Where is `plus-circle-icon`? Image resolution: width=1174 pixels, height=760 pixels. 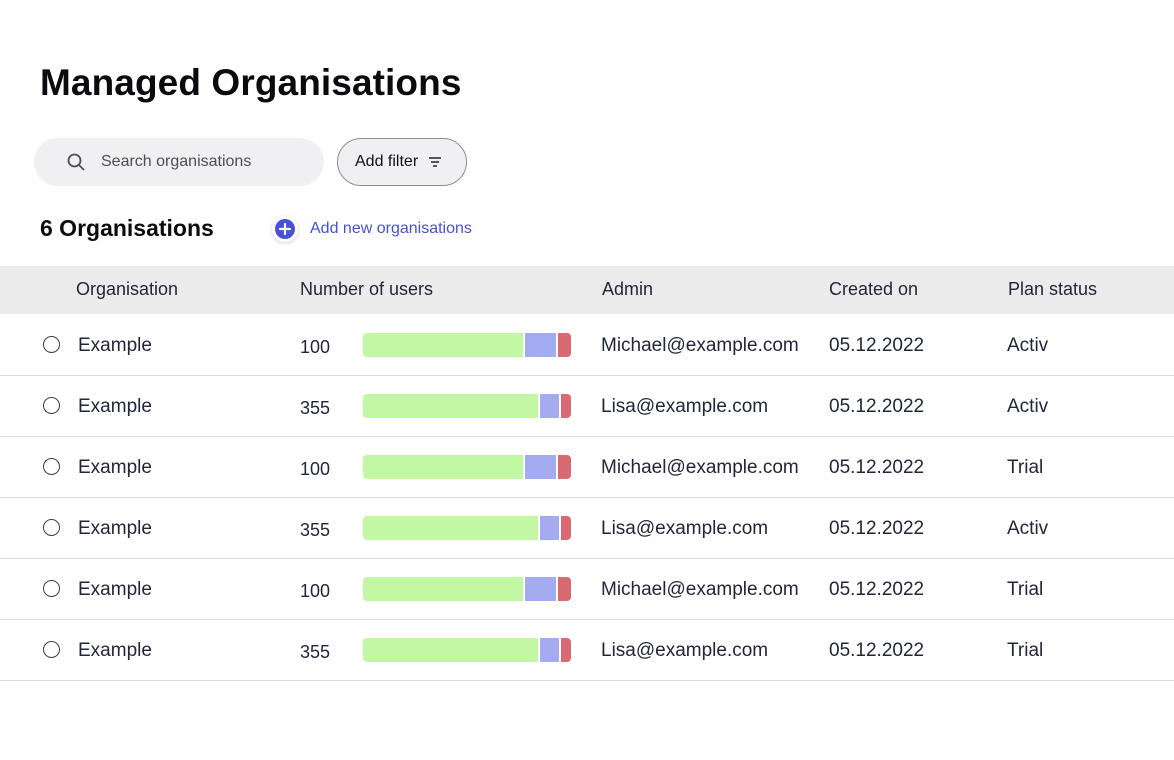 plus-circle-icon is located at coordinates (285, 229).